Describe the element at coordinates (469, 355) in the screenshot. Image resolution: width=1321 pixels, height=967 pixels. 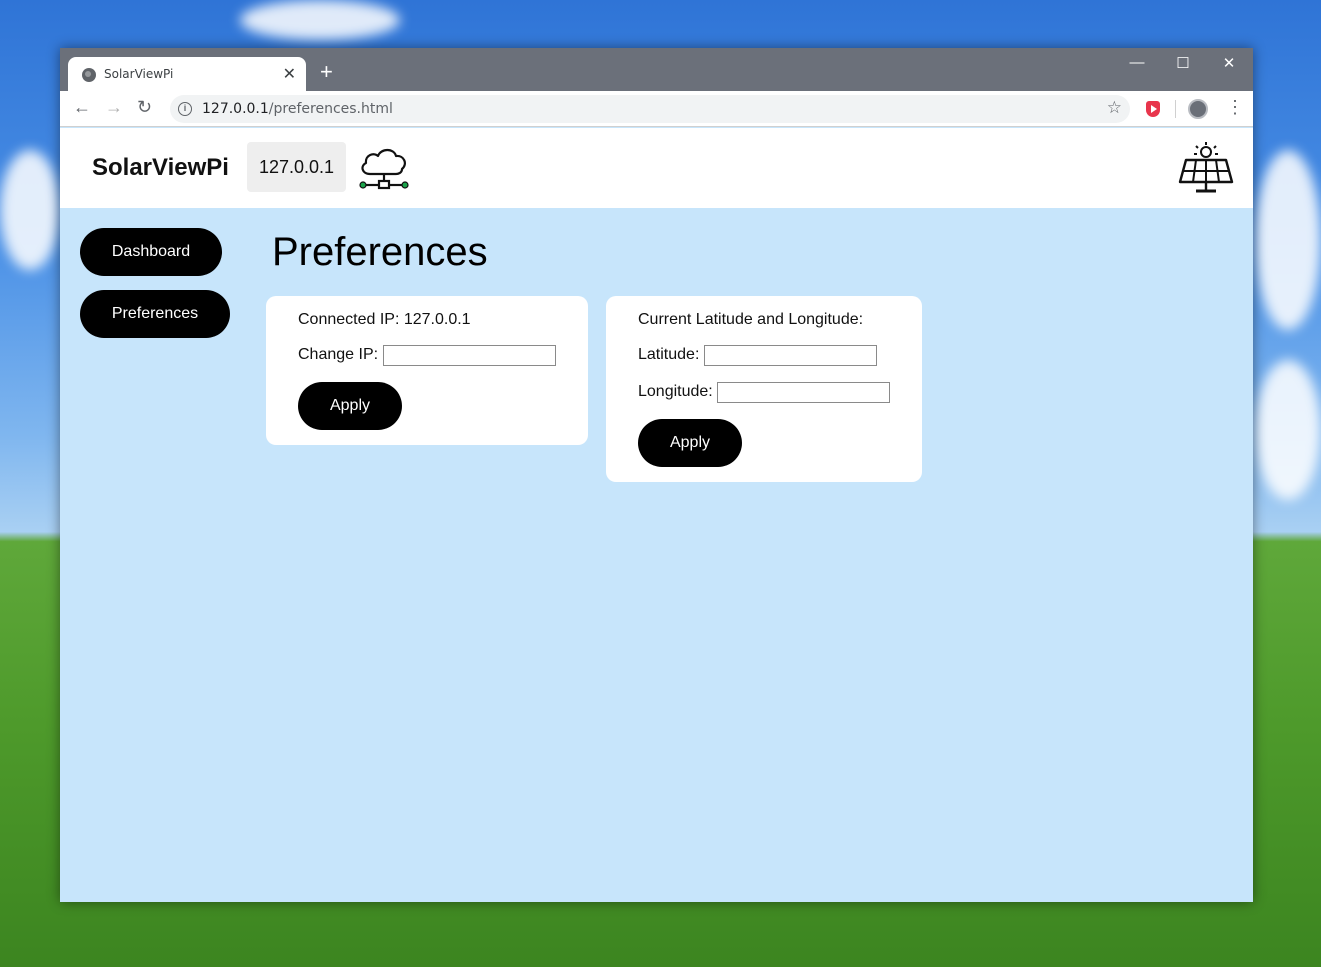
I see `change-ip-input` at that location.